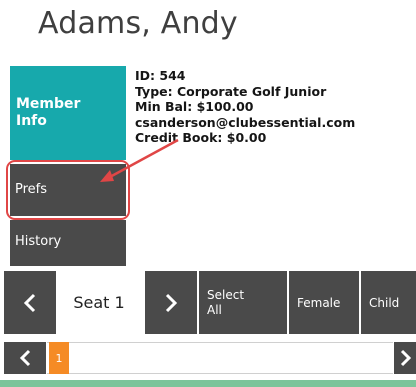 The image size is (416, 387). I want to click on select-all-label: Select All, so click(226, 302).